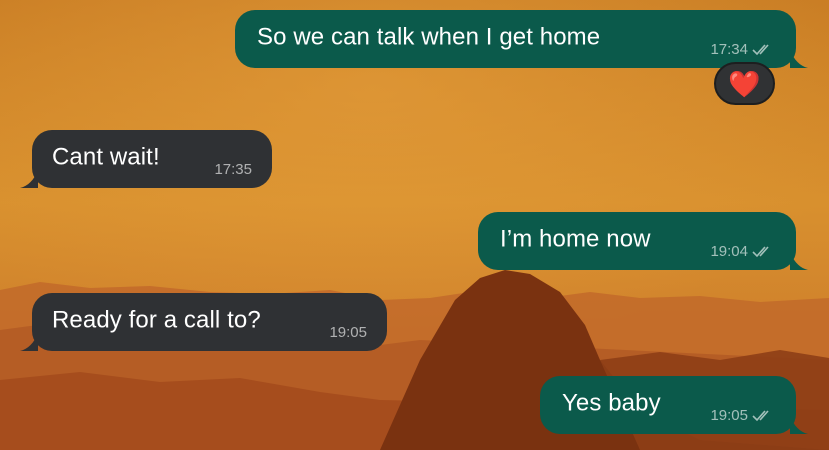 This screenshot has width=829, height=450. Describe the element at coordinates (729, 49) in the screenshot. I see `message-timestamp: 17:34` at that location.